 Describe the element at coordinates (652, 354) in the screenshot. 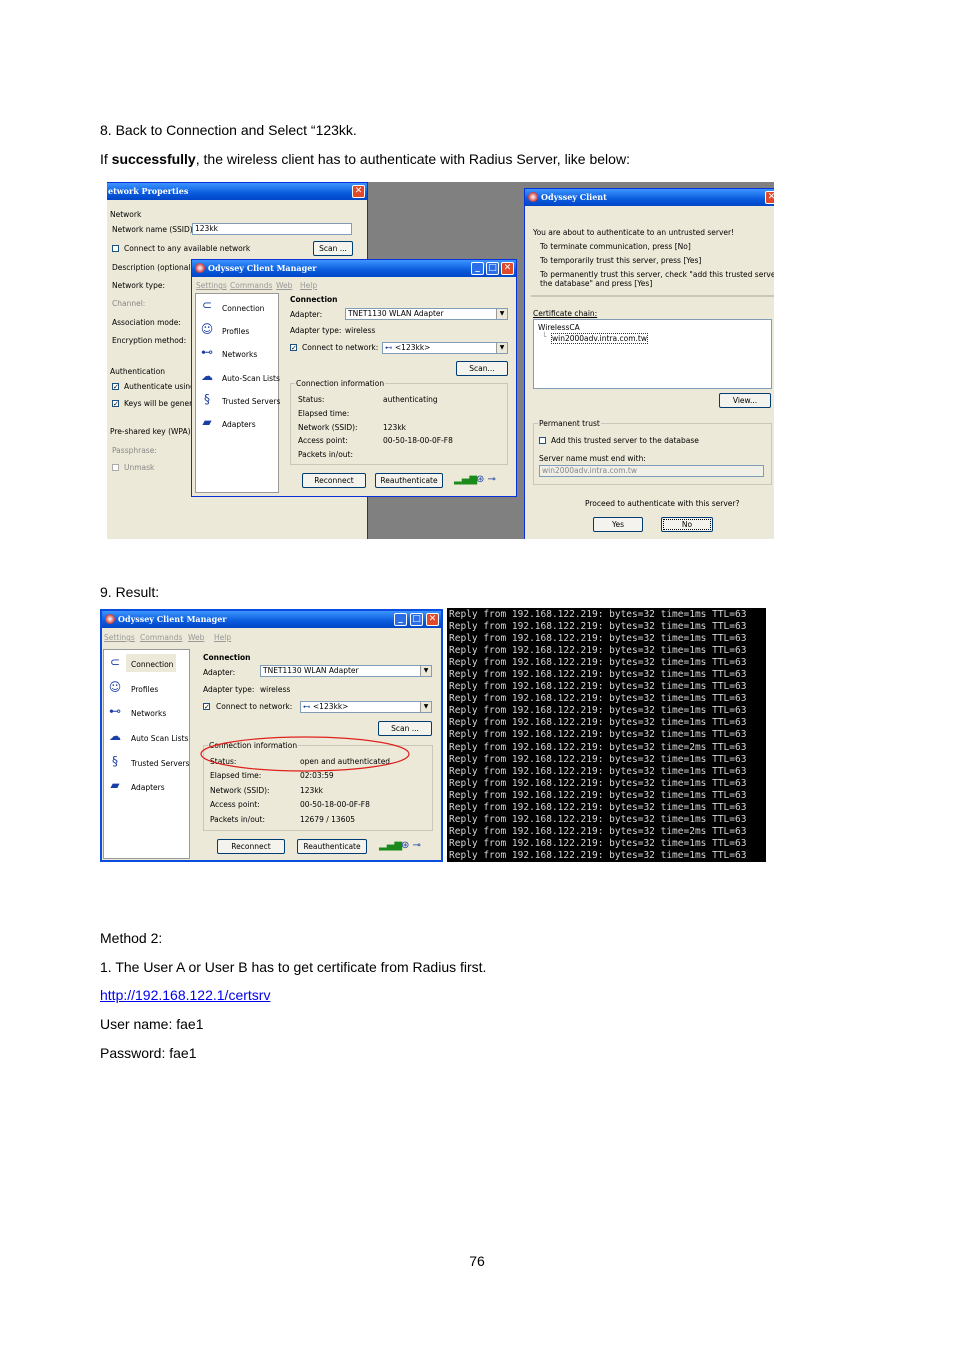

I see `cert-chain-tree: WirelessCA └ win2000adv.intra.com.tw` at that location.